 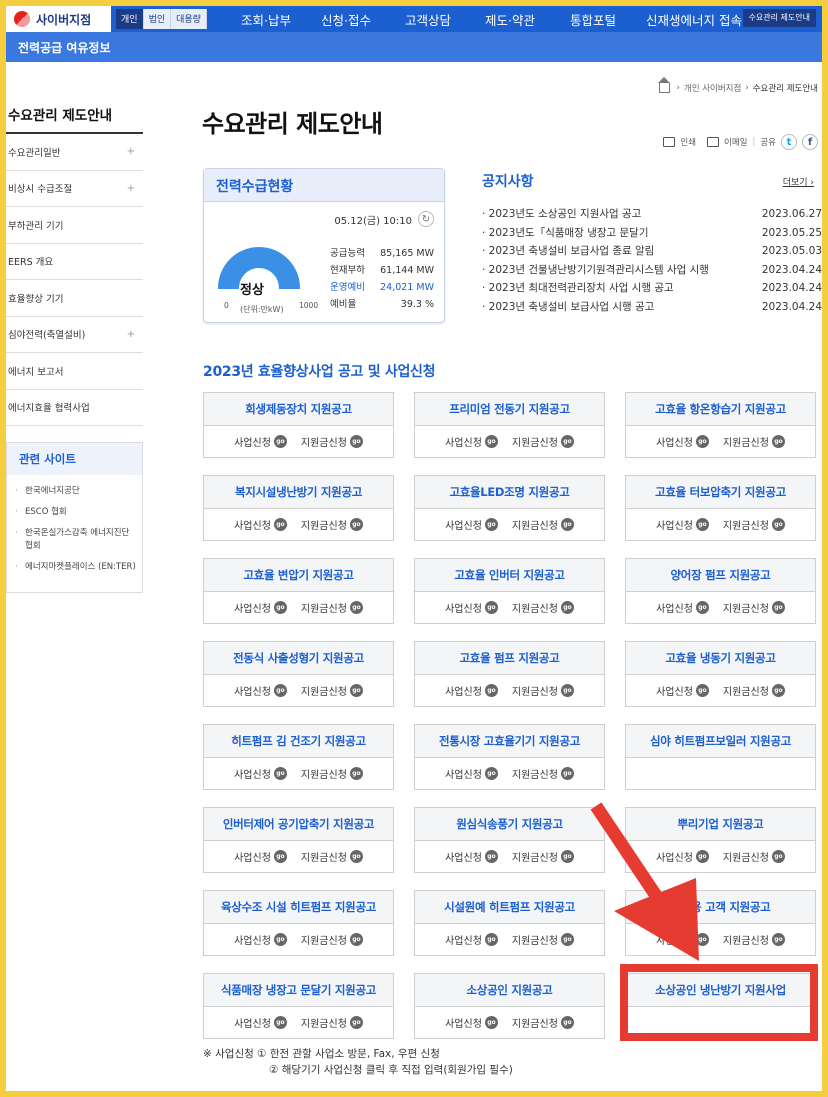 What do you see at coordinates (75, 512) in the screenshot?
I see `related-site-link: ESCO 협회` at bounding box center [75, 512].